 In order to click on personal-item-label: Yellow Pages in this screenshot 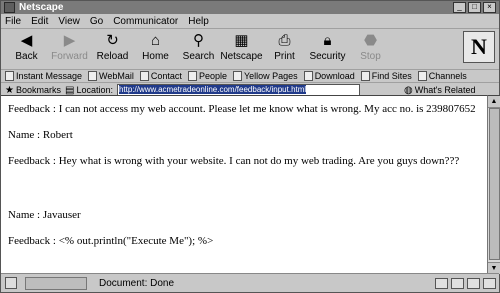, I will do `click(270, 76)`.